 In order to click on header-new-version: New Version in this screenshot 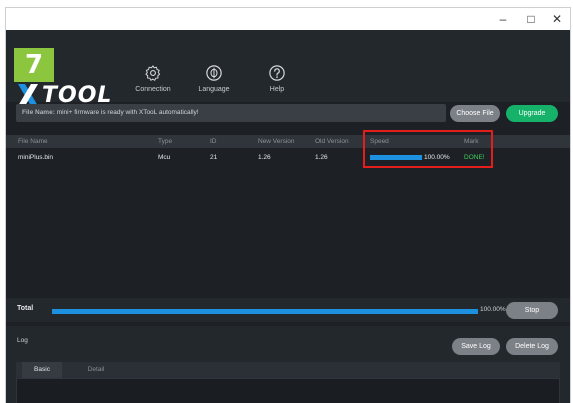, I will do `click(276, 141)`.